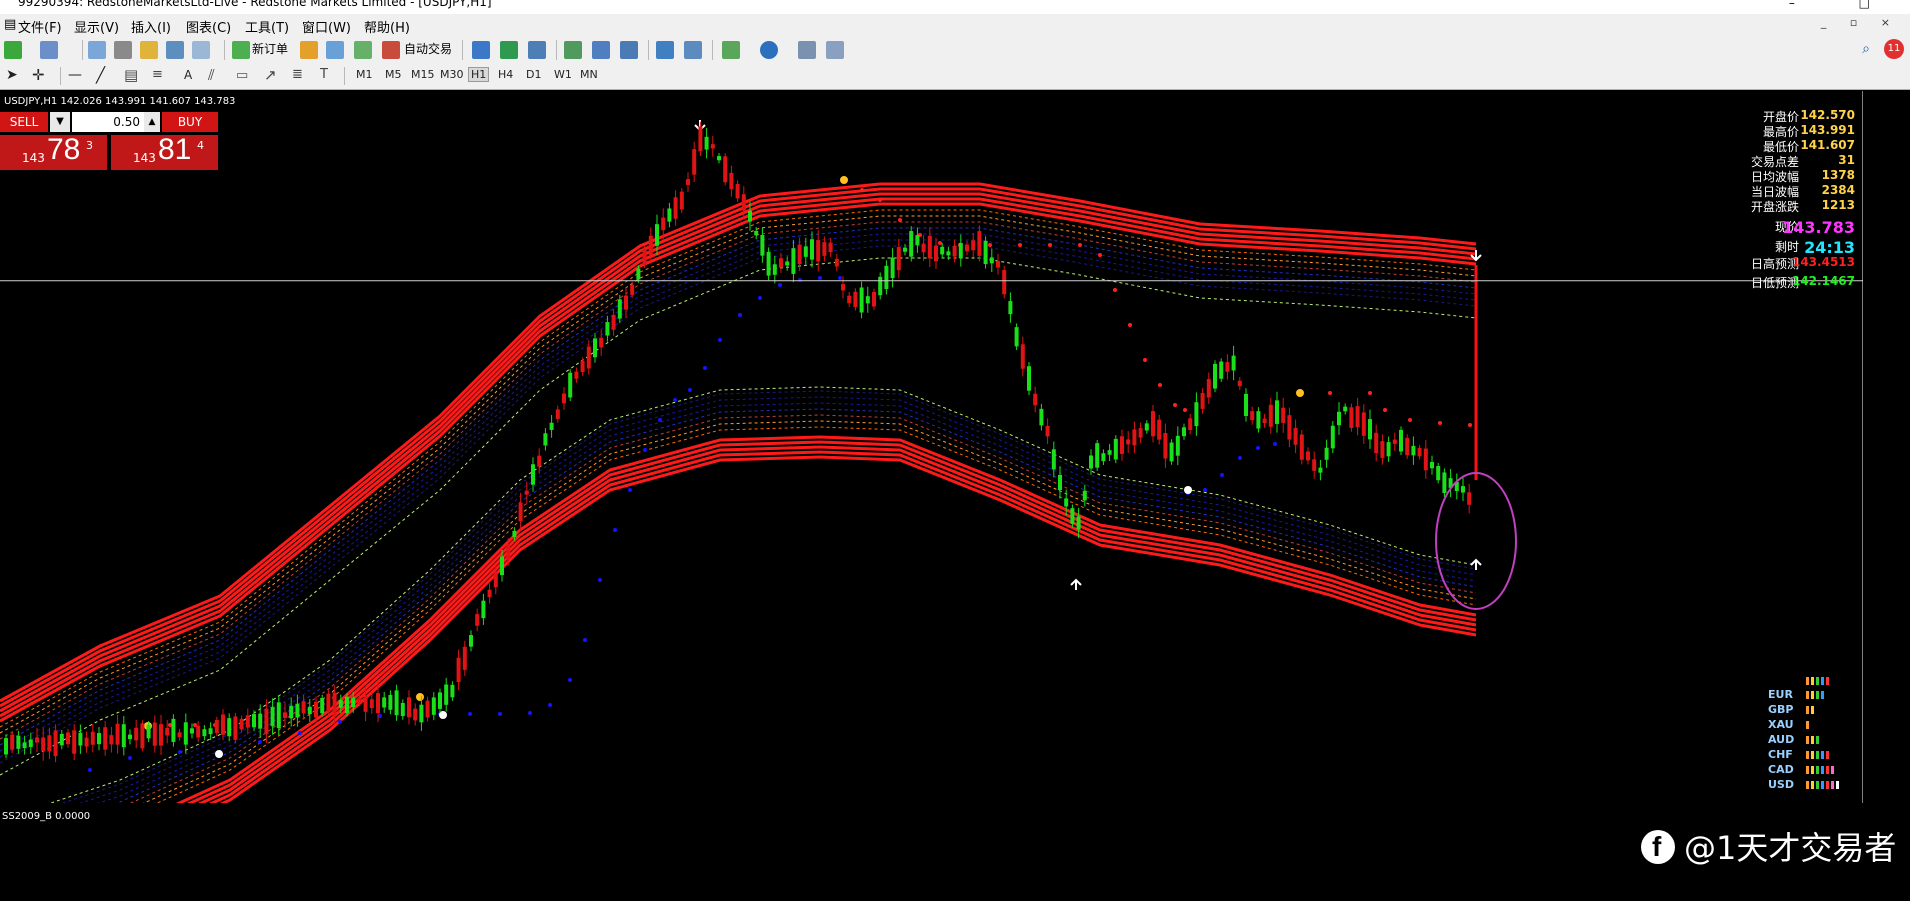 The width and height of the screenshot is (1910, 901). I want to click on menu-view: 显示(V), so click(96, 26).